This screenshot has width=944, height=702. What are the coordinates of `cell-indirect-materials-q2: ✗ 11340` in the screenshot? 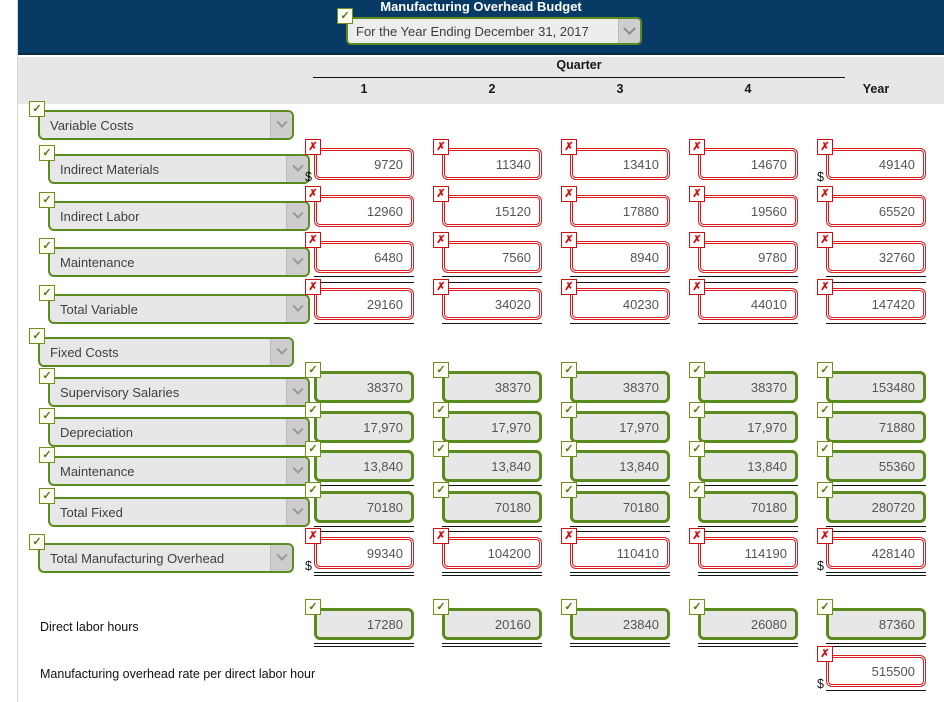 It's located at (487, 159).